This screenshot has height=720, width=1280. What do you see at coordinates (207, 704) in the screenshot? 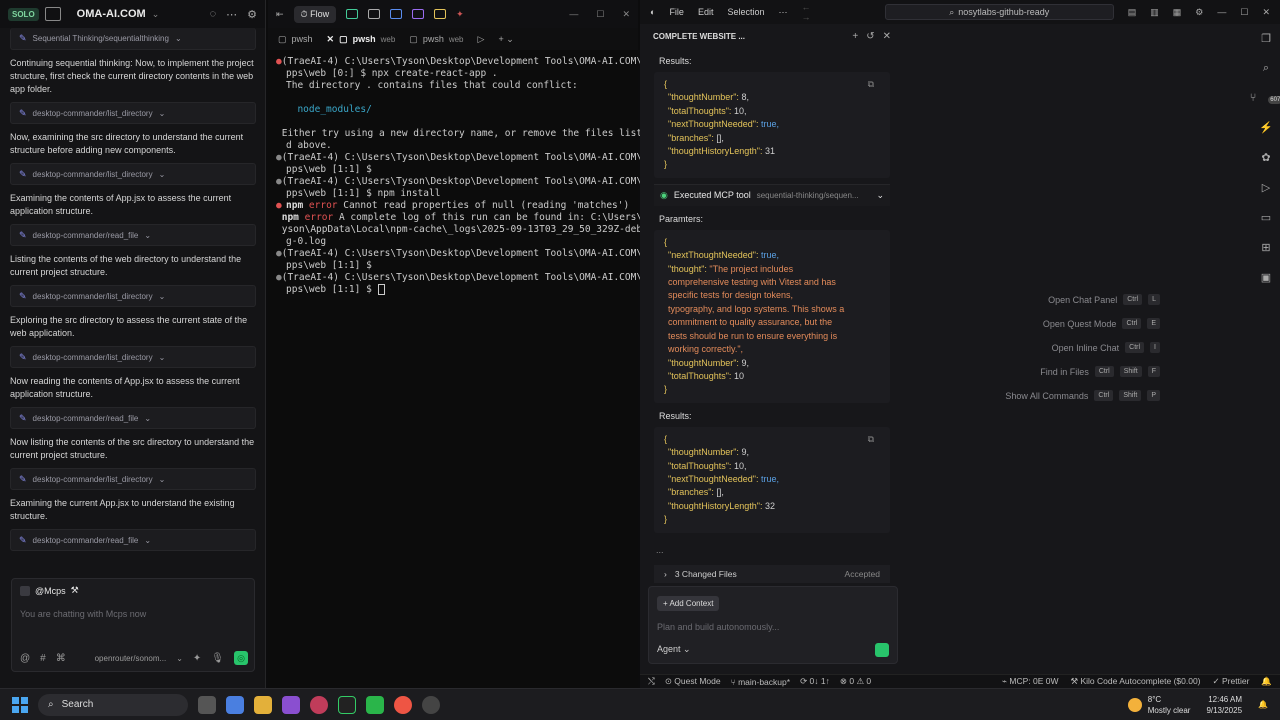
I see `task-view-icon` at bounding box center [207, 704].